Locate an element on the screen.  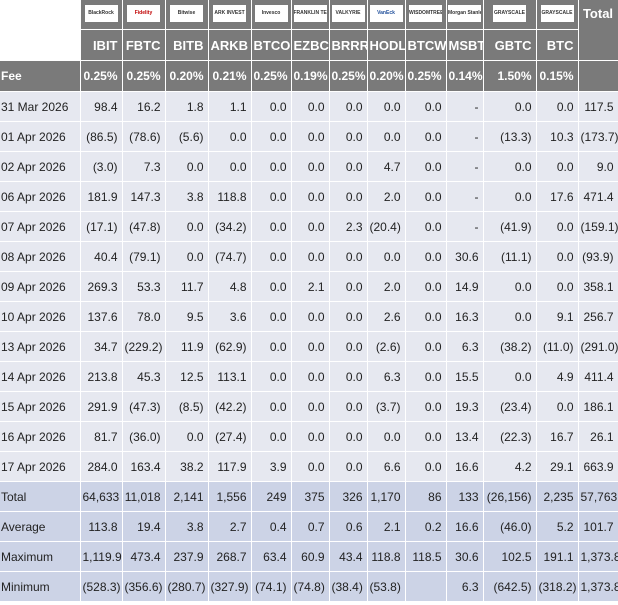
flow-cell: (86.5) is located at coordinates (101, 136).